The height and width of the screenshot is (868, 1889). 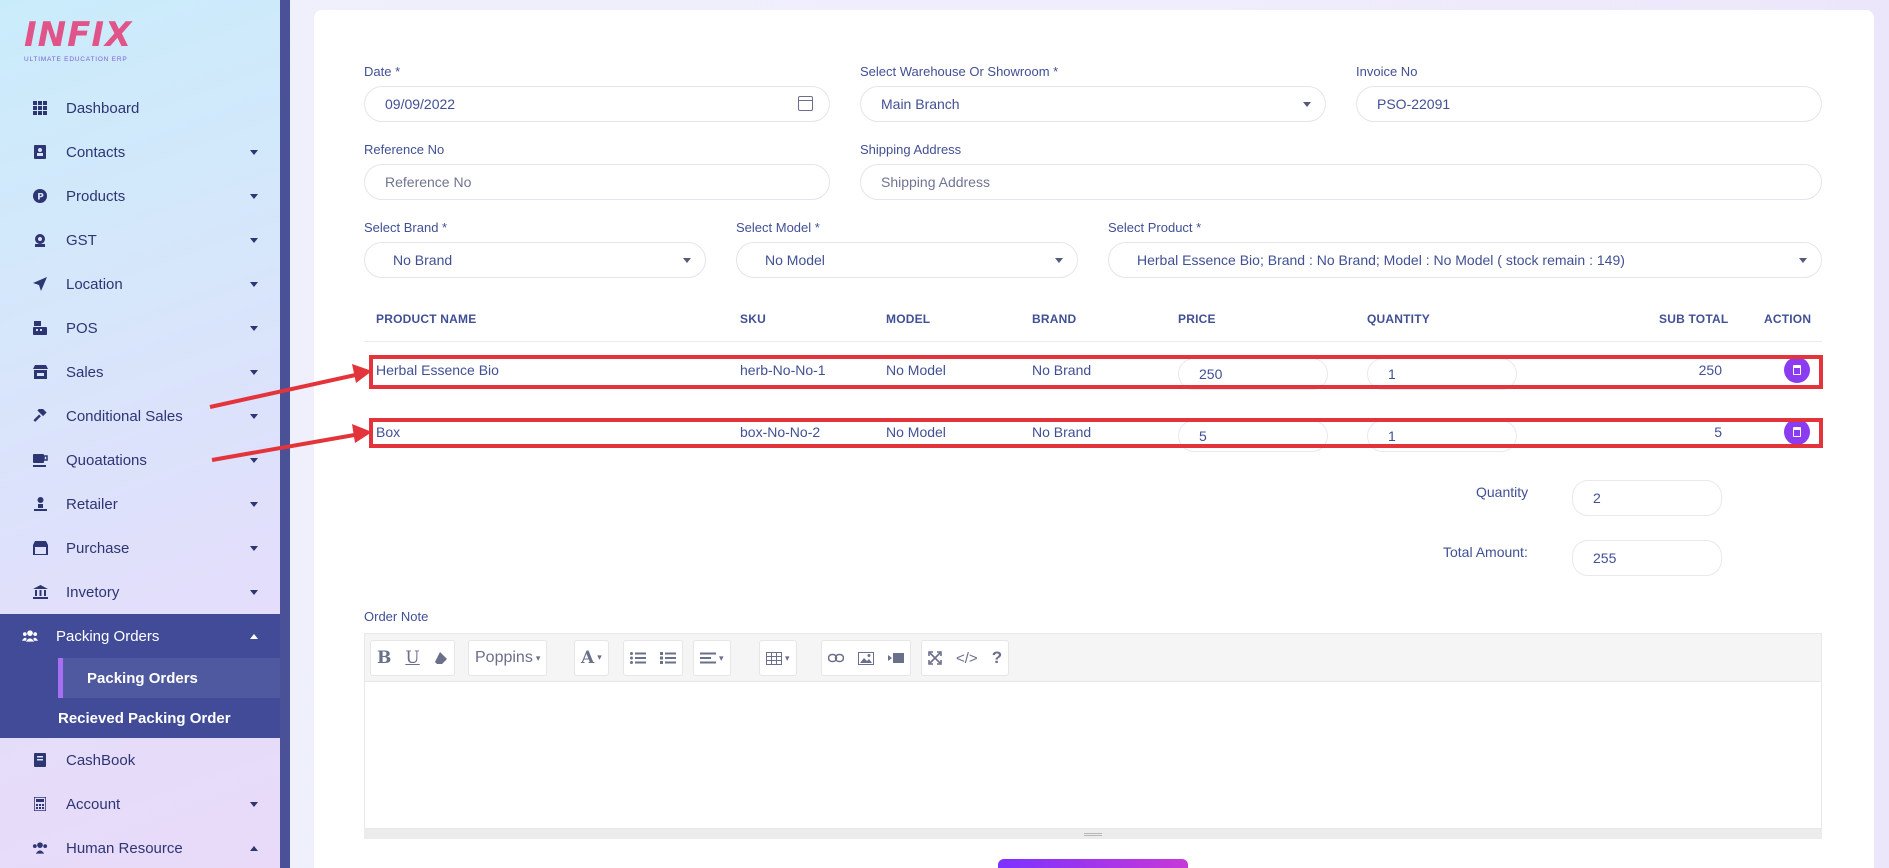 What do you see at coordinates (140, 328) in the screenshot?
I see `sidebar-item-pos: POS` at bounding box center [140, 328].